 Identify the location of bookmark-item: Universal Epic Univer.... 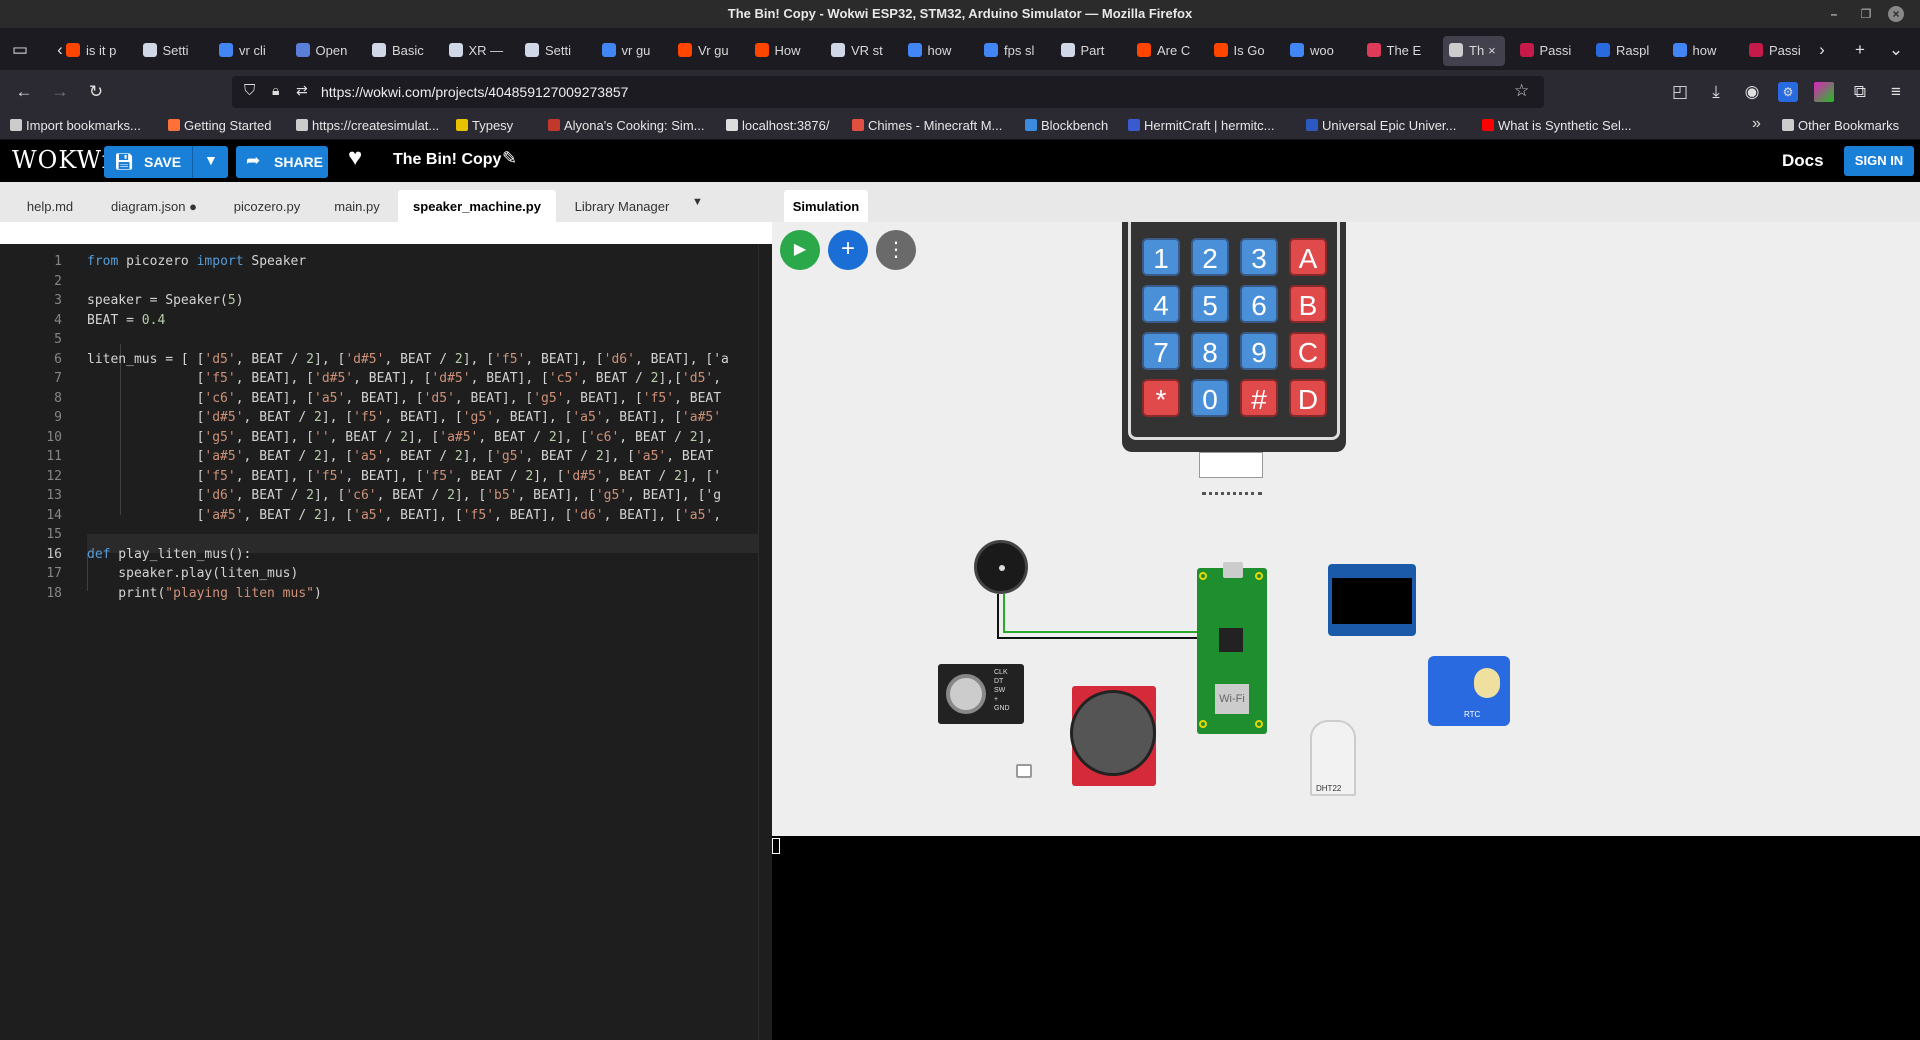
(1381, 126).